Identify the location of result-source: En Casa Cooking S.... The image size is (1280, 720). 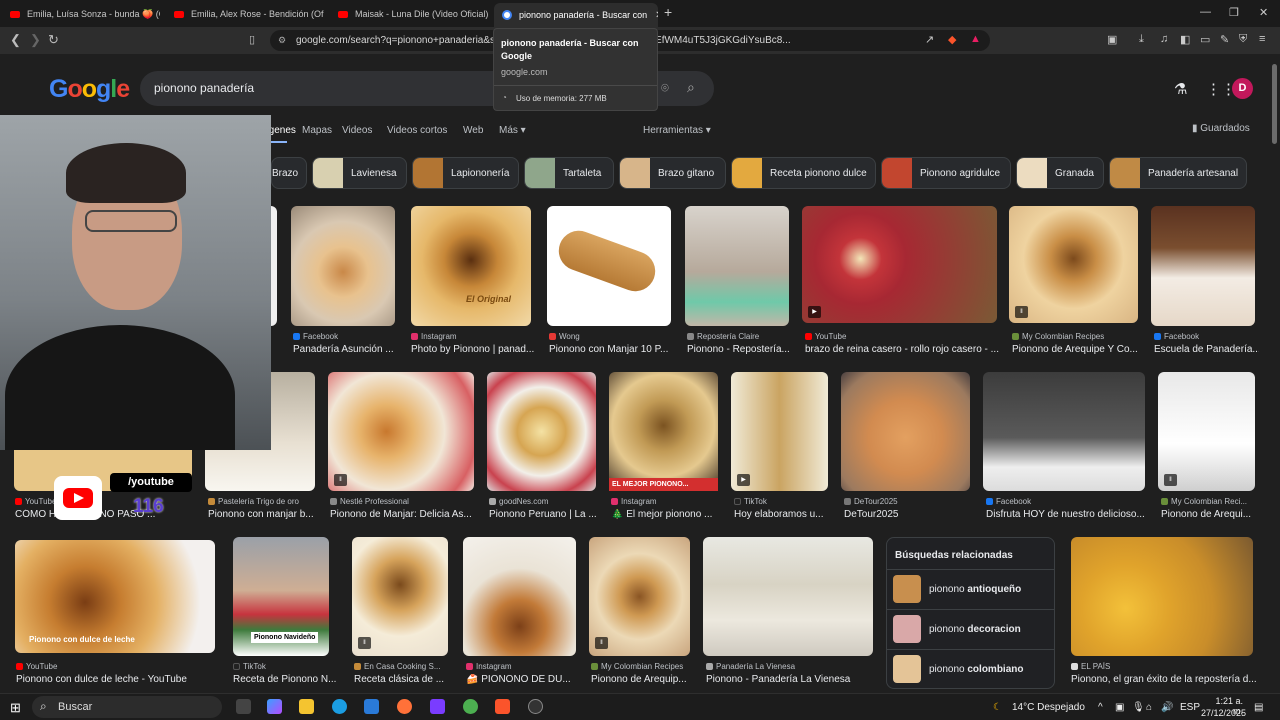
(404, 666).